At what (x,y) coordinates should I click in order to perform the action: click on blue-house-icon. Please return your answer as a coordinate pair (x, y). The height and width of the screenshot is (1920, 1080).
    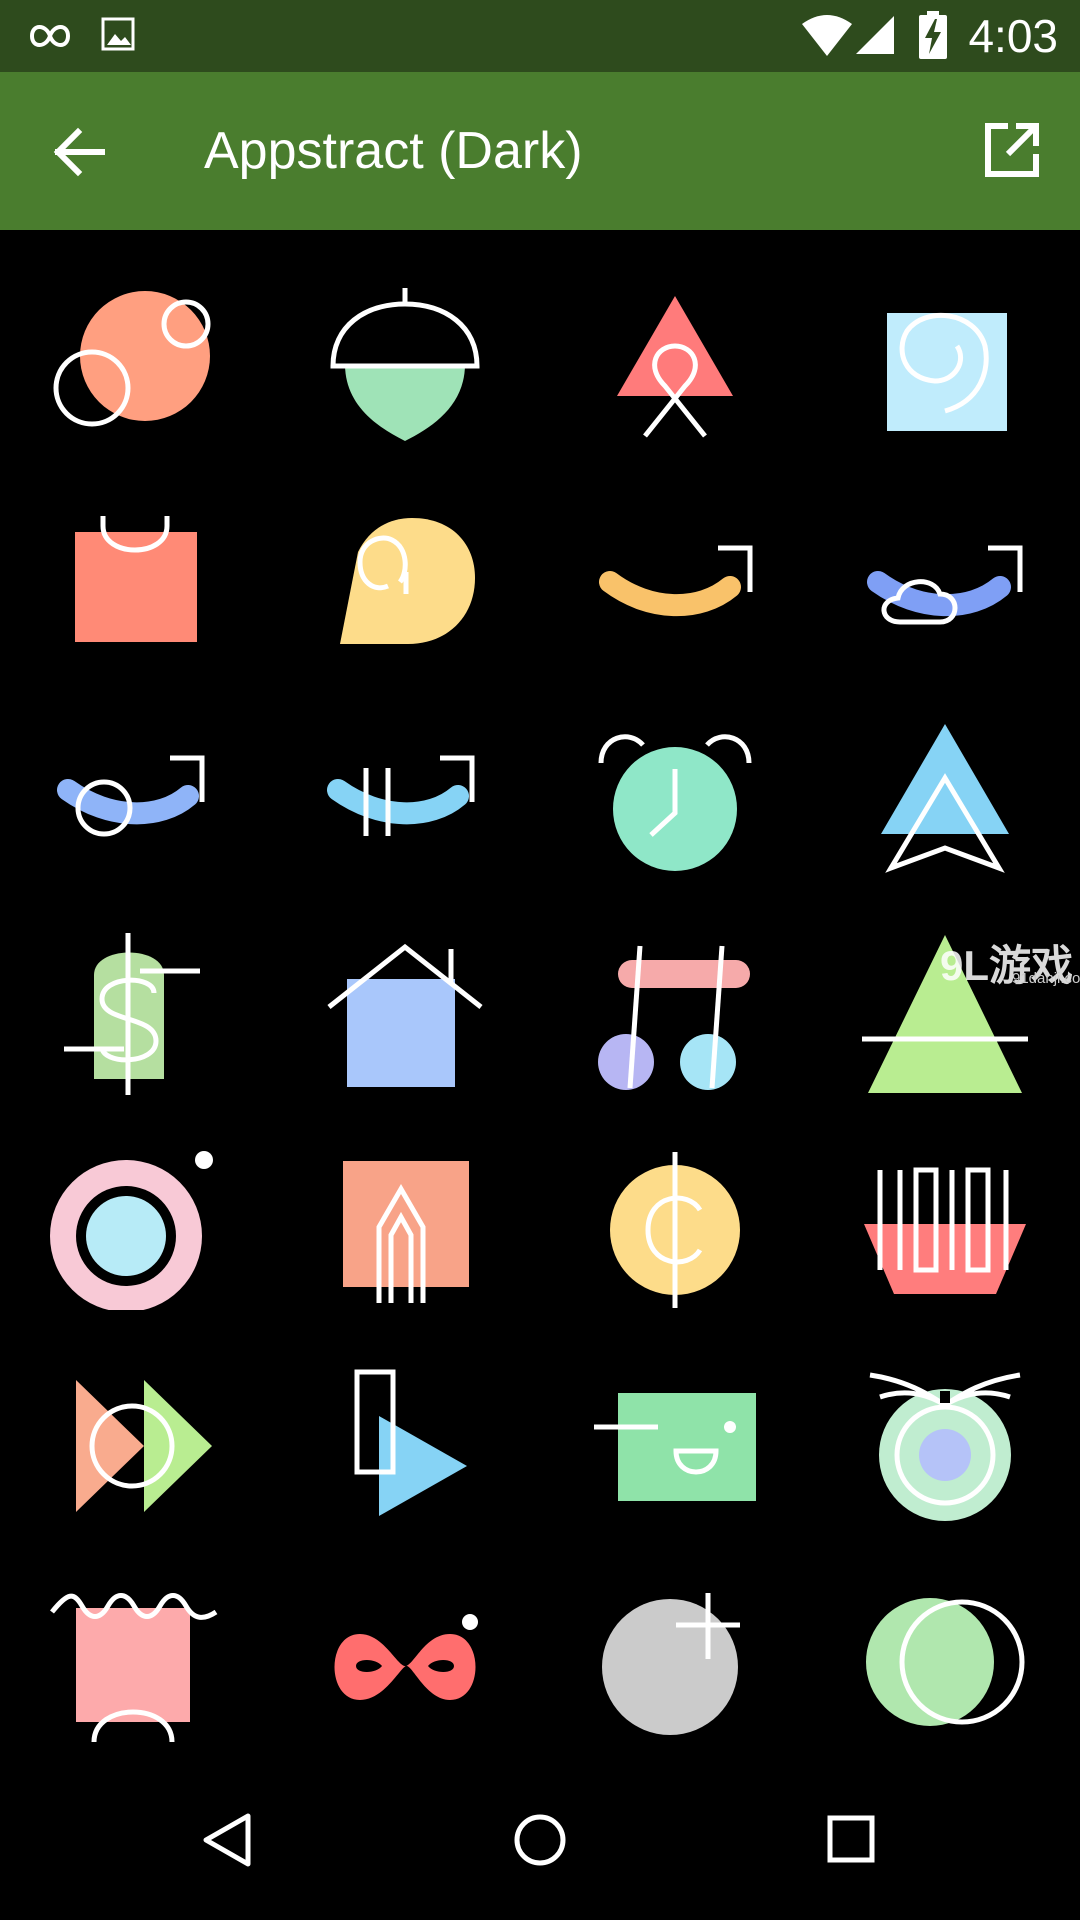
    Looking at the image, I should click on (405, 1014).